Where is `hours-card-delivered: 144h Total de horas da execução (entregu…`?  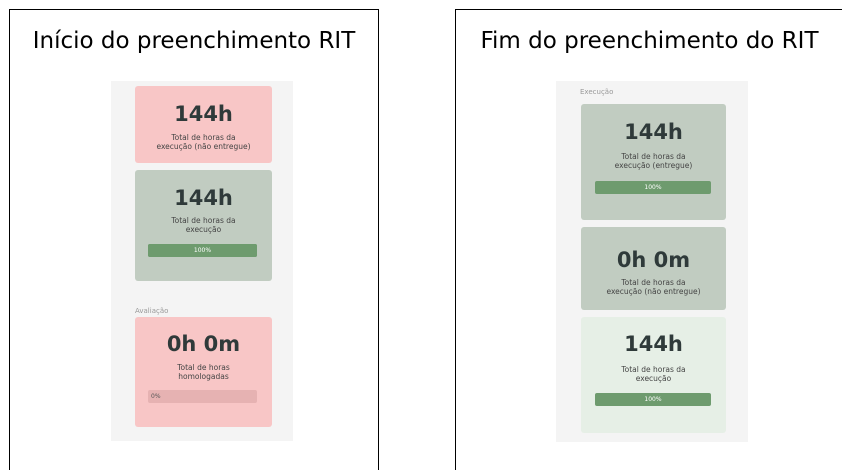
hours-card-delivered: 144h Total de horas da execução (entregu… is located at coordinates (653, 162).